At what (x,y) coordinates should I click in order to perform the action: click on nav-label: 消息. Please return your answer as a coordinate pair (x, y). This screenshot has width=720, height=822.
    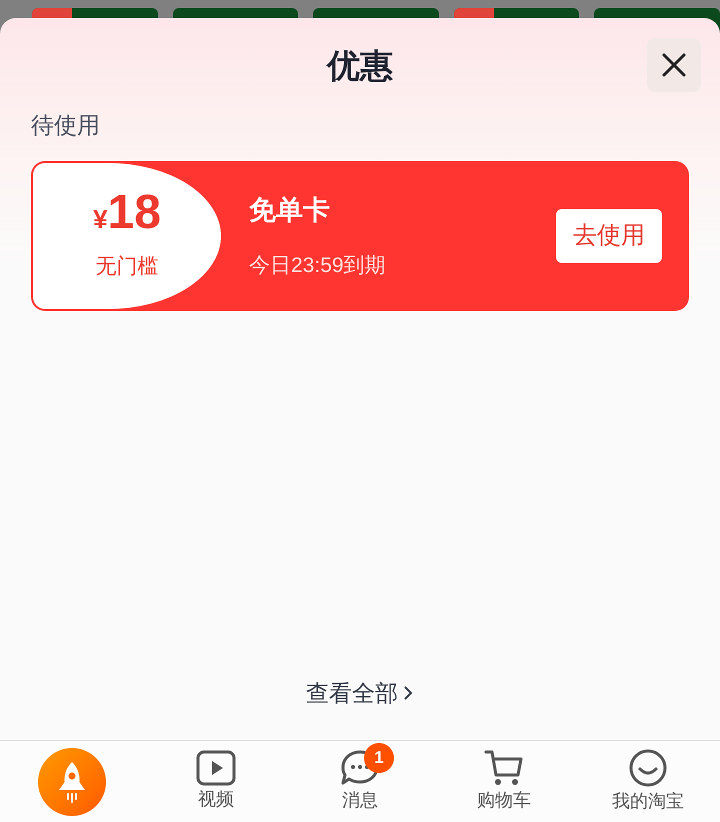
    Looking at the image, I should click on (360, 800).